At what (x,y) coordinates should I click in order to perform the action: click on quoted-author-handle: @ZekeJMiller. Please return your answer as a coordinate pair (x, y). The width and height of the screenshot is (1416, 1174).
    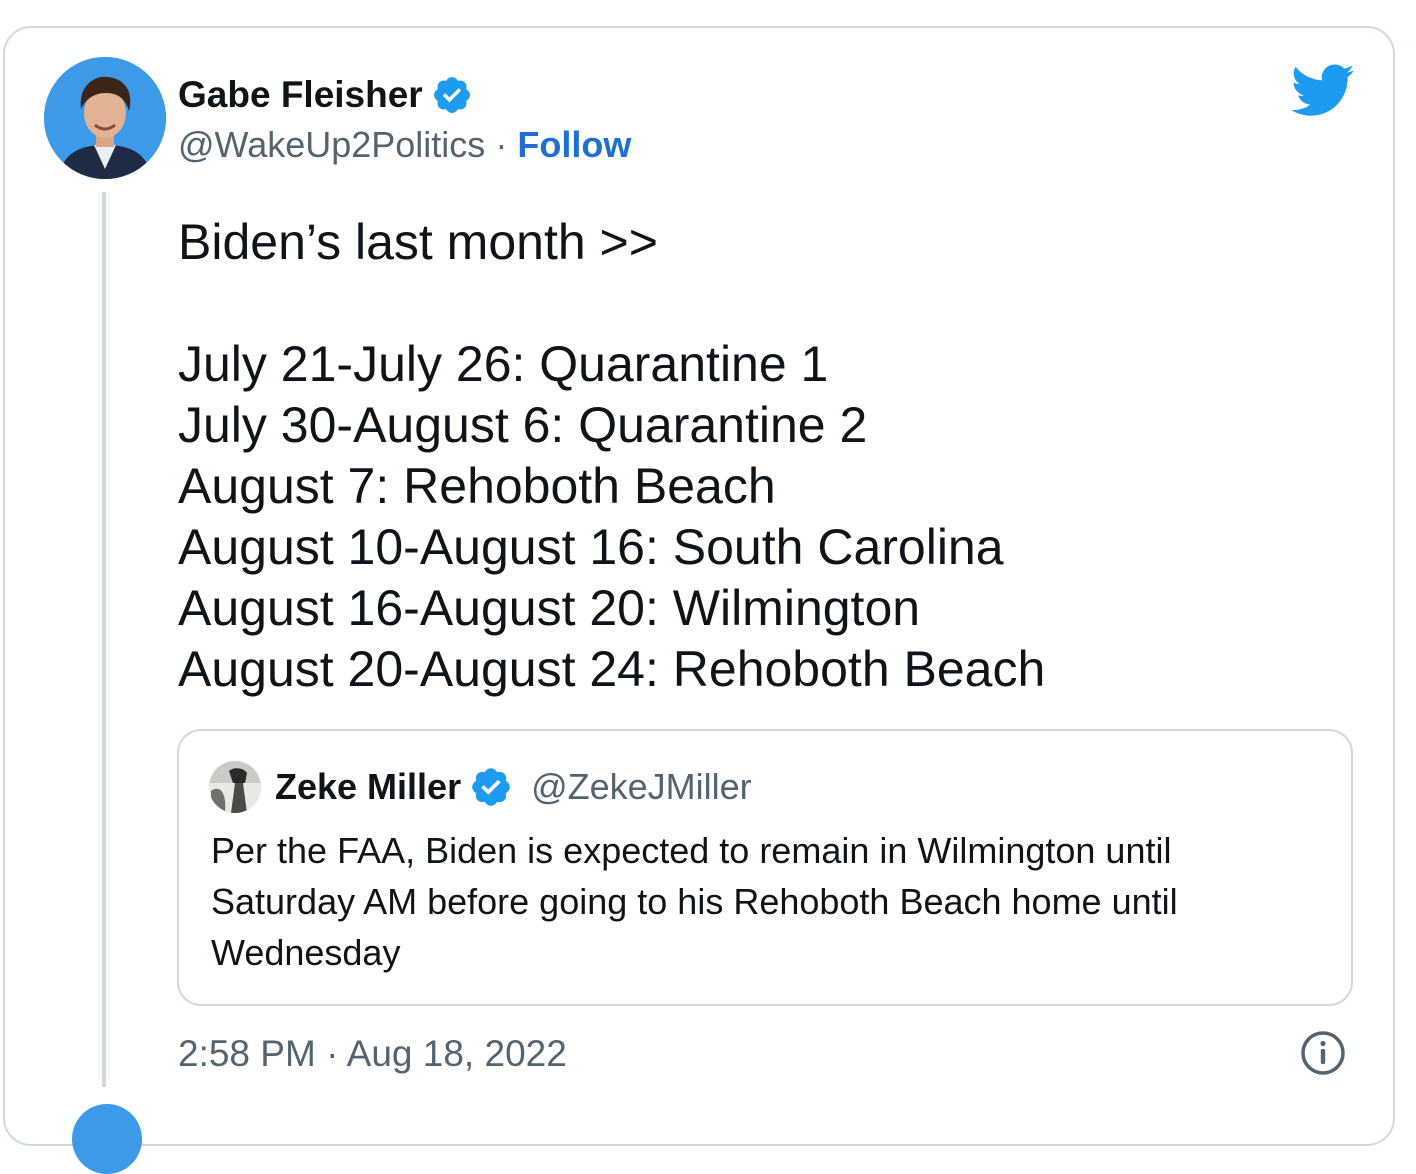
    Looking at the image, I should click on (641, 787).